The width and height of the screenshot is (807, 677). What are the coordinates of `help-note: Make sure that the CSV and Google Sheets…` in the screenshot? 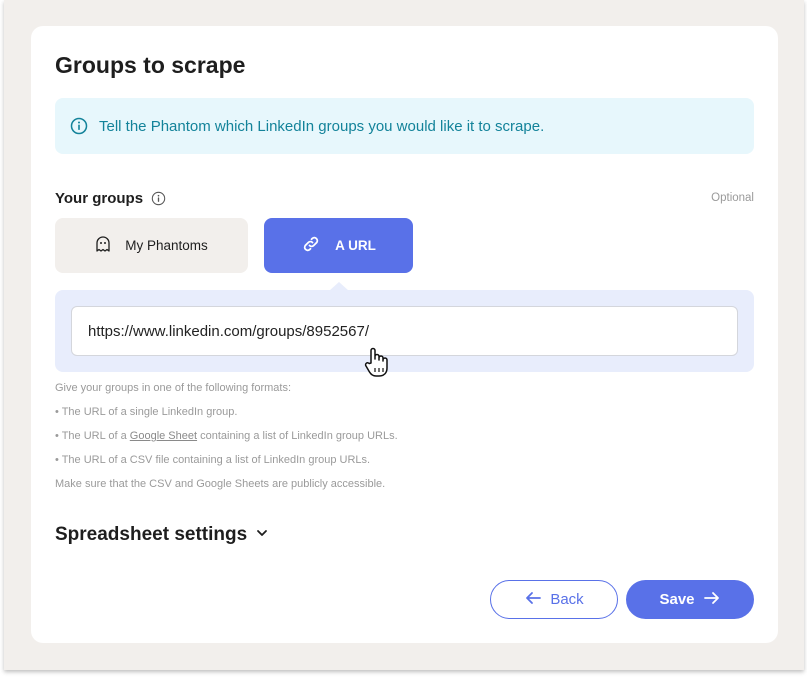 It's located at (226, 488).